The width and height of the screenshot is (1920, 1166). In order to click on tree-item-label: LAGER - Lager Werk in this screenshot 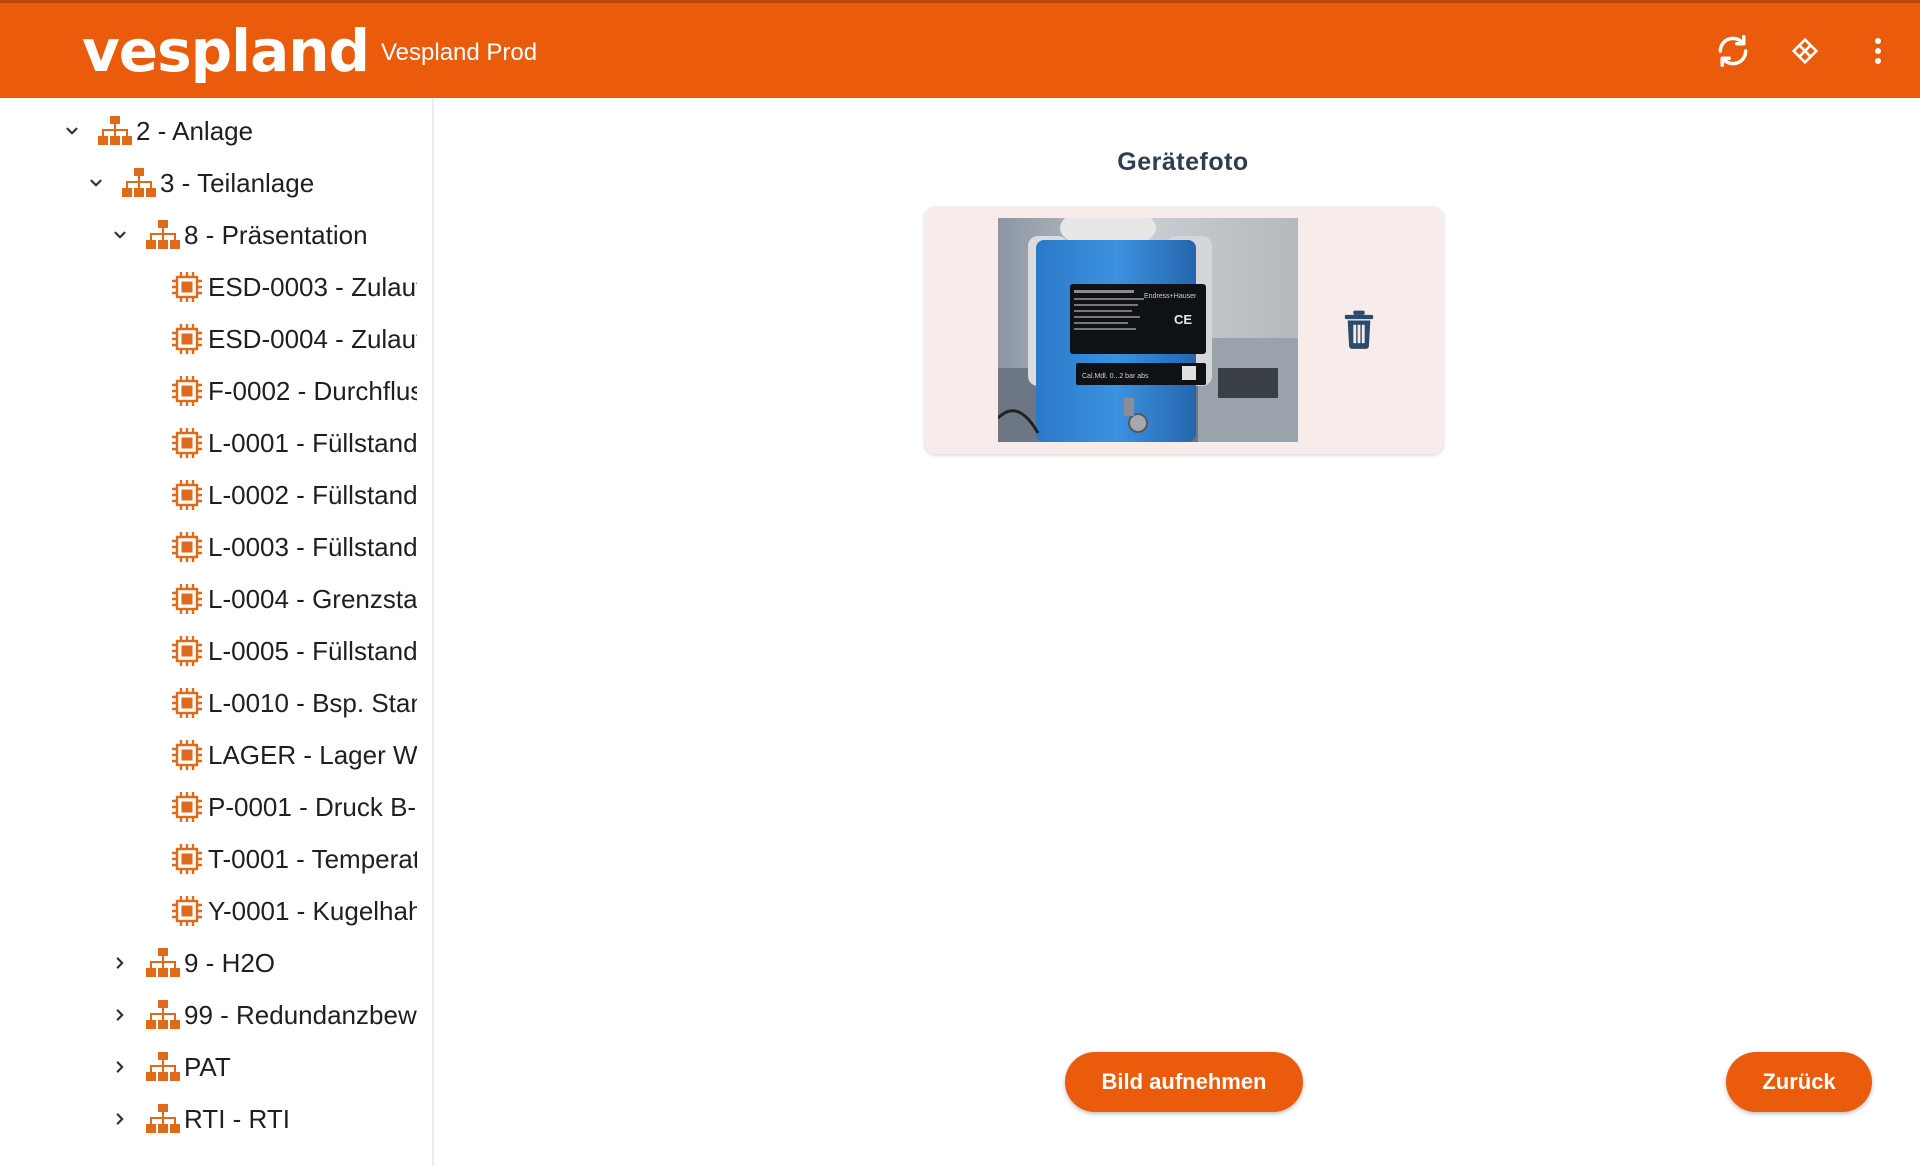, I will do `click(312, 754)`.